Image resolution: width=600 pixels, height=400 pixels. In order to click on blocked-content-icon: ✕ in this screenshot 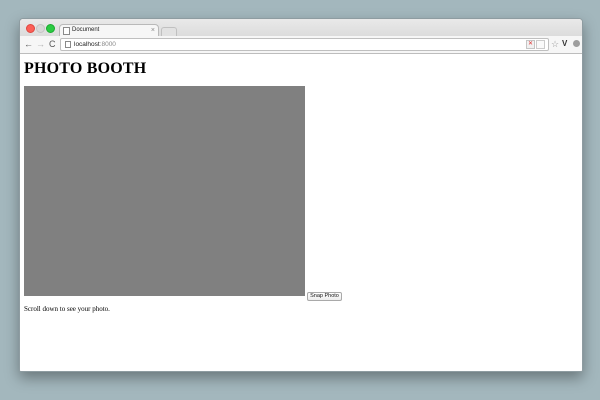, I will do `click(530, 44)`.